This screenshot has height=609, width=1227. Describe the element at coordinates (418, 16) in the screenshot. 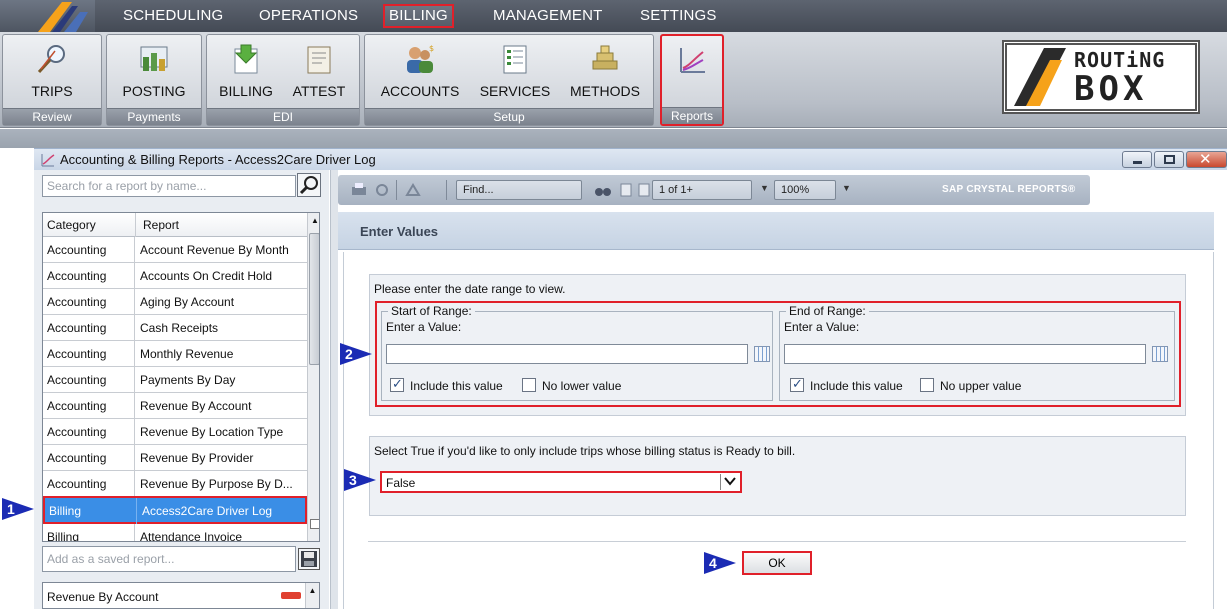

I see `menu-billing: BILLING` at that location.